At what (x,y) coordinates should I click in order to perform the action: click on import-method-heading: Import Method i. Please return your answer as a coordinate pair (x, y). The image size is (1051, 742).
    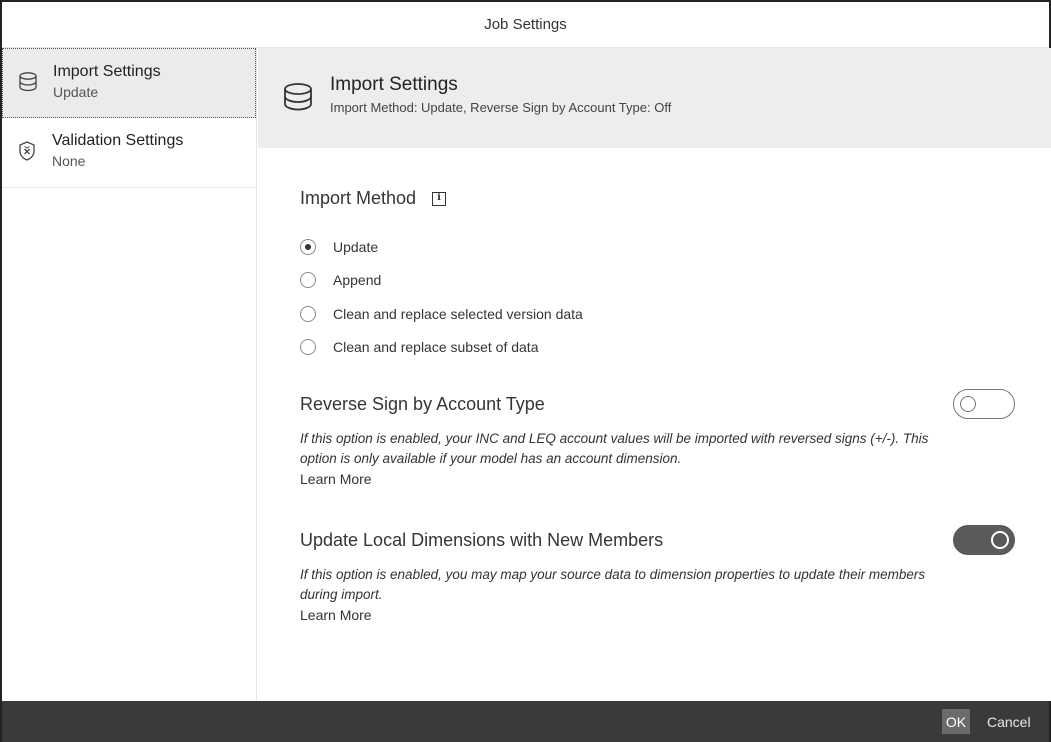
    Looking at the image, I should click on (373, 198).